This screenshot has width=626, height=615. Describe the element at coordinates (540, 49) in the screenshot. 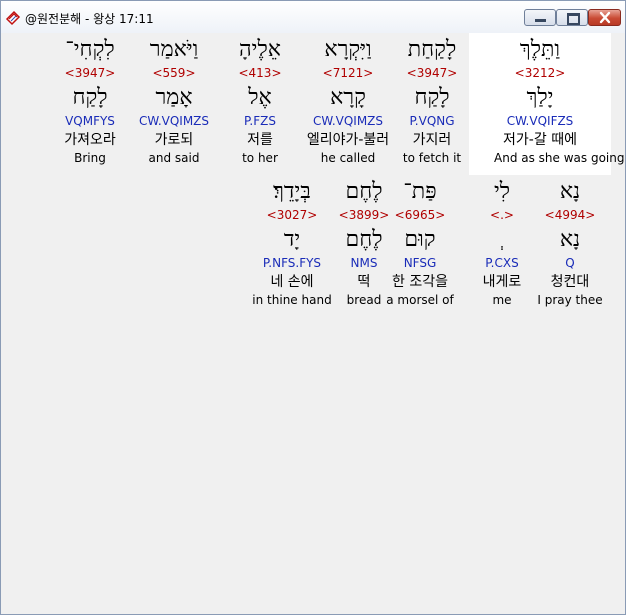

I see `hebrew-word: וַתֵּלֶךְ` at that location.